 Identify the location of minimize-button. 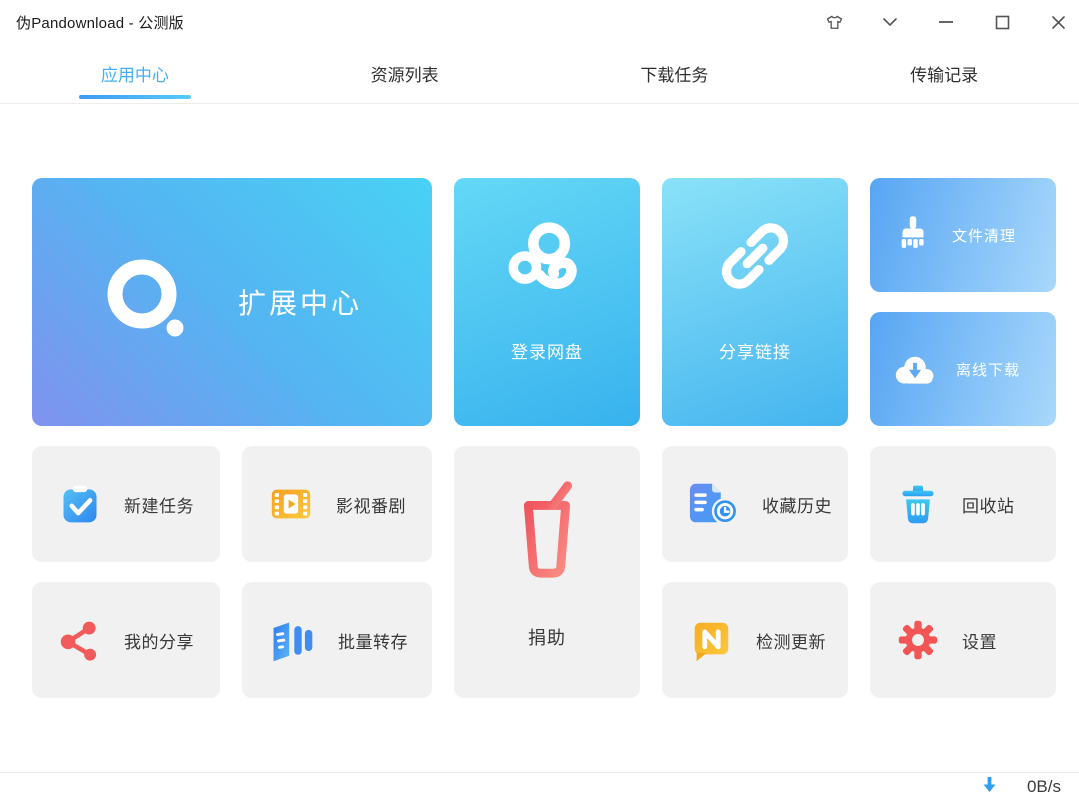
(946, 22).